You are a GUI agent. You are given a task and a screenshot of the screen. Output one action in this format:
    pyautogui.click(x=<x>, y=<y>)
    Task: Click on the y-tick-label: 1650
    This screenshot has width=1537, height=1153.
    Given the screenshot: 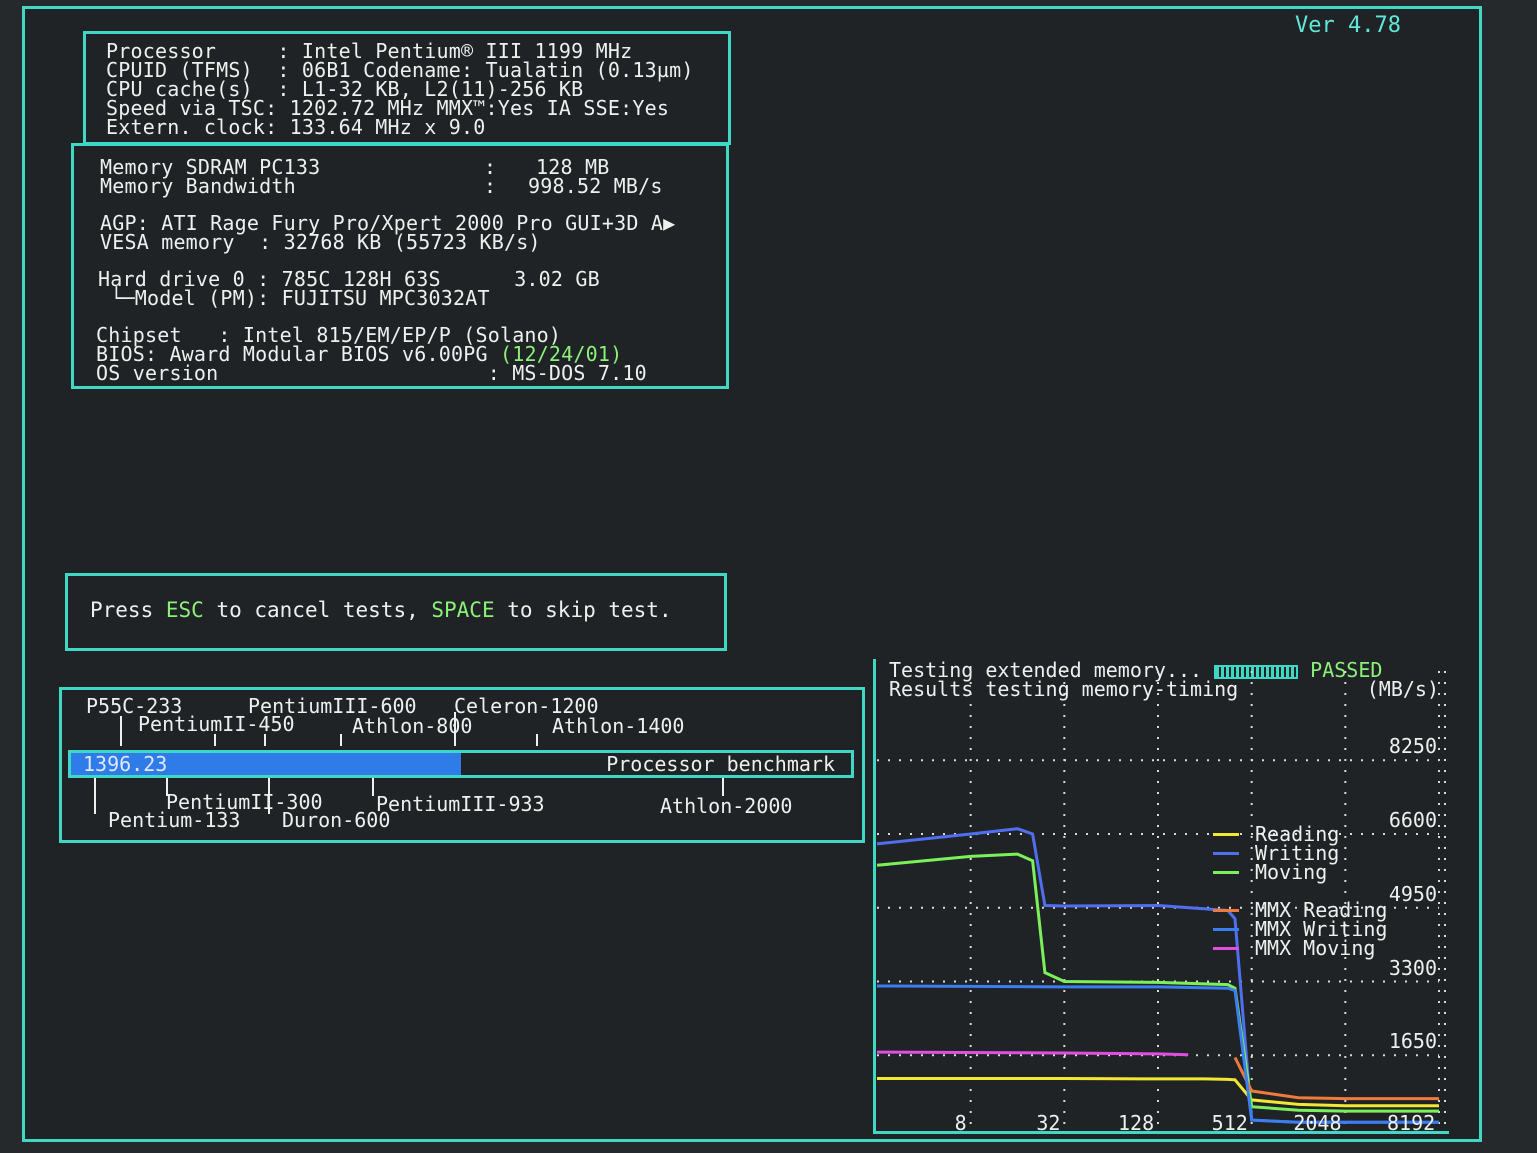 What is the action you would take?
    pyautogui.click(x=1412, y=1041)
    